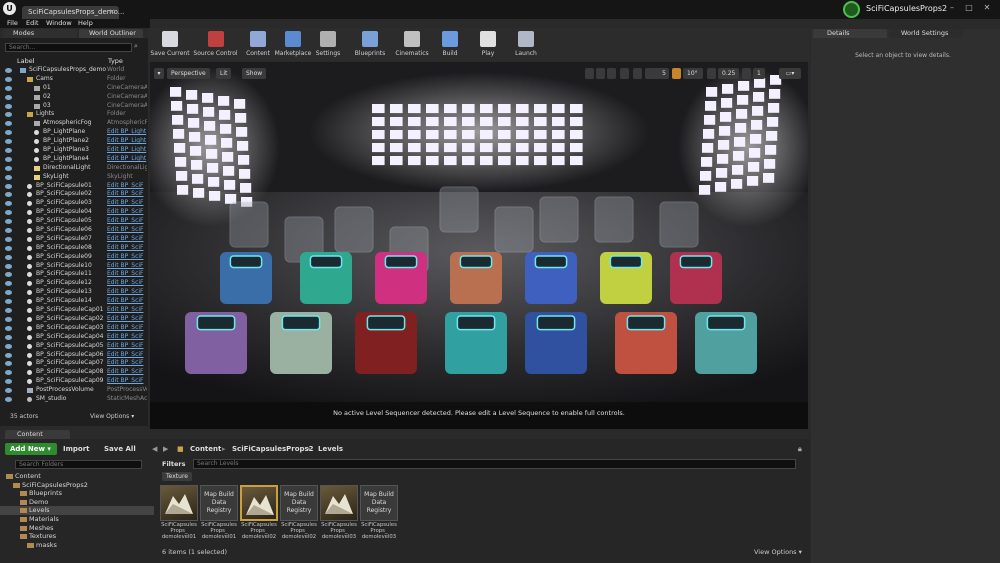 This screenshot has height=563, width=1000. Describe the element at coordinates (74, 230) in the screenshot. I see `outliner-row: BP_SciFiCapsule06 Edit BP_SciF` at that location.